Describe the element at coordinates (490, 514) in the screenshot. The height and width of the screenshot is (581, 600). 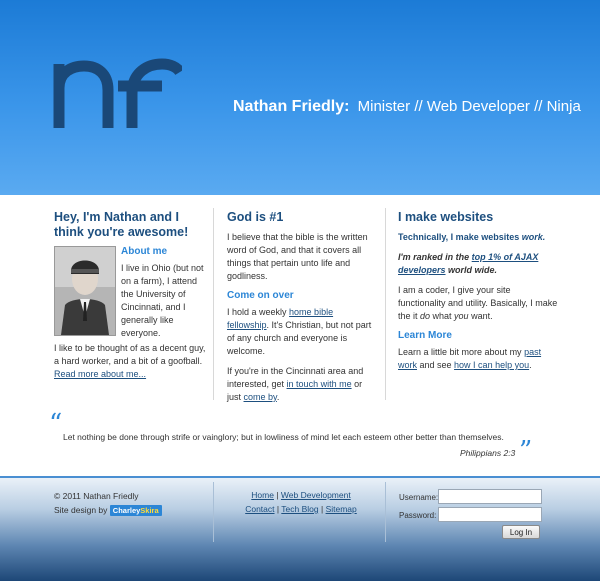
I see `password-input` at that location.